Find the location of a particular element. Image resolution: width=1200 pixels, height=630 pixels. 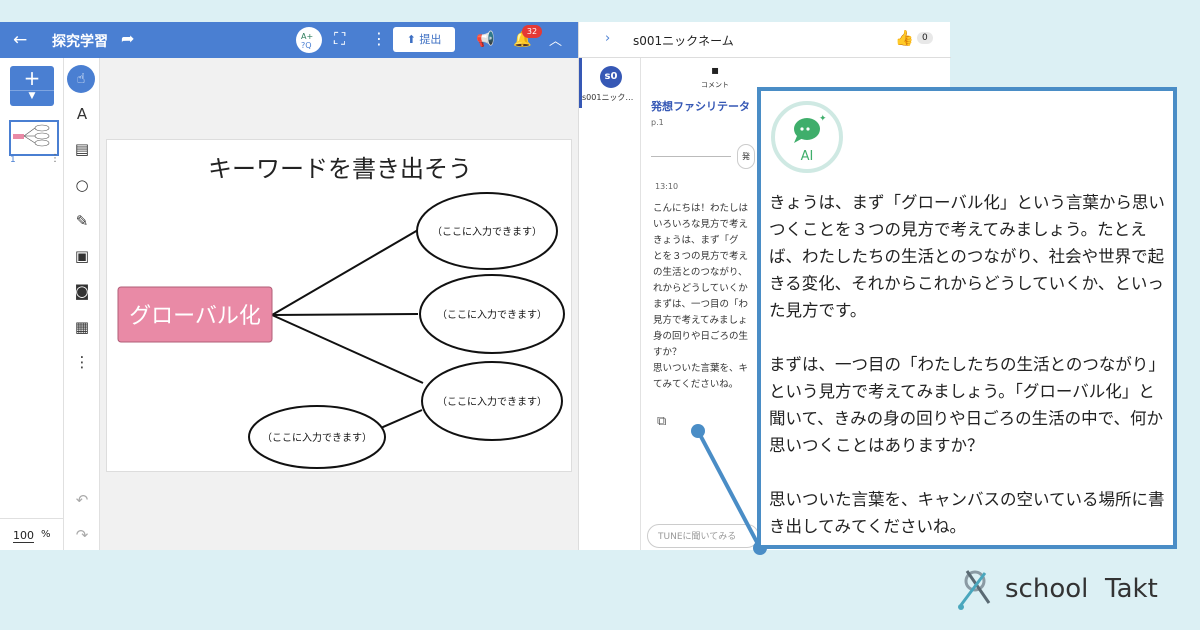

panel-header: › s001ニックネーム 👍 0 is located at coordinates (765, 40).